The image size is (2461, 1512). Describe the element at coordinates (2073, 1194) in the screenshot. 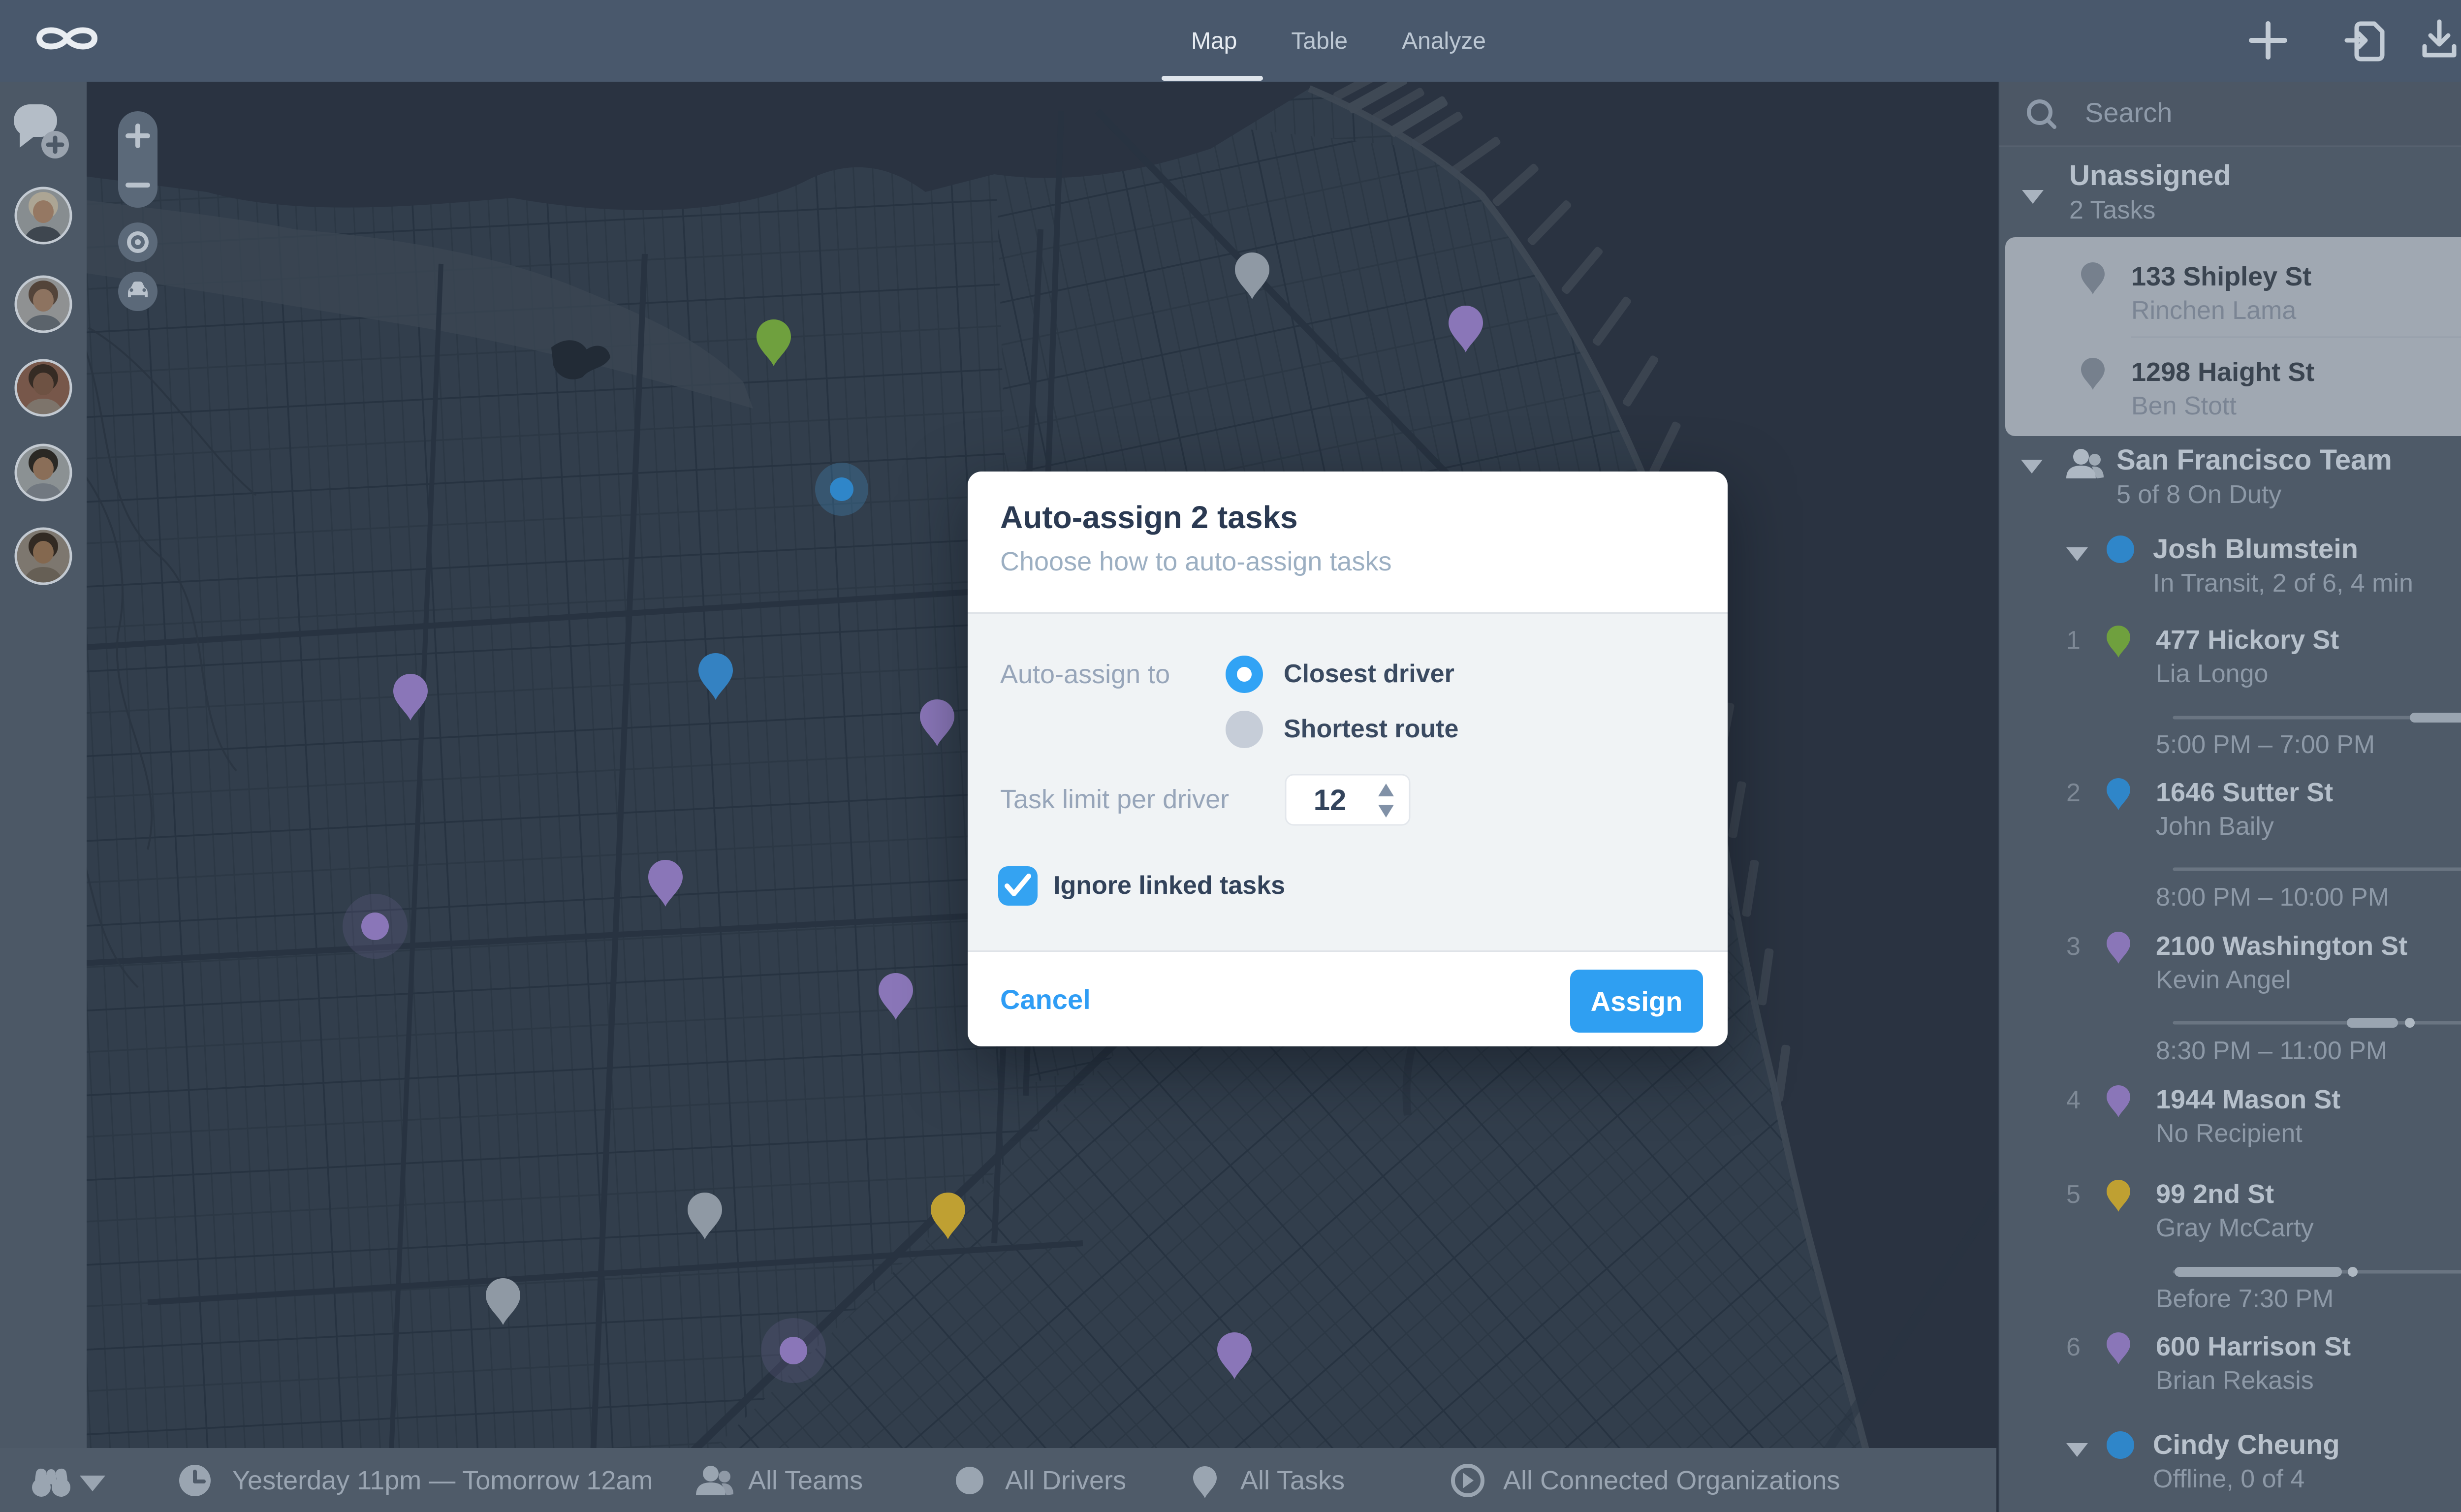

I see `svg-text: 5` at that location.